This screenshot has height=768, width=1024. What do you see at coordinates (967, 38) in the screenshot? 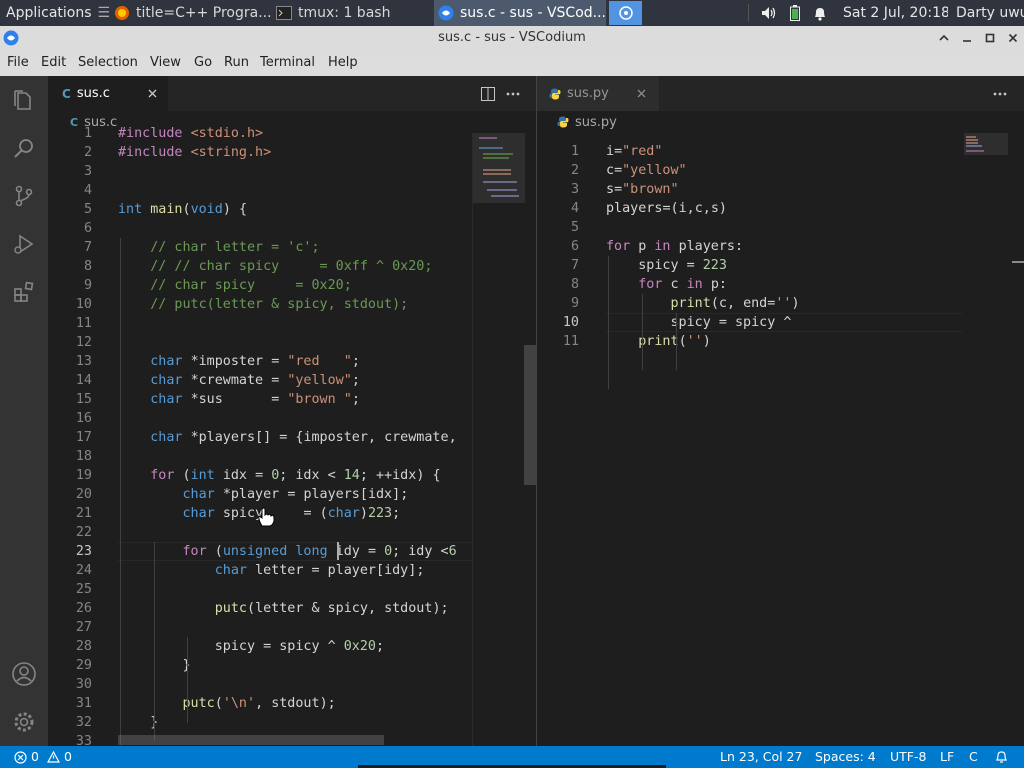
I see `window-minimize-button` at bounding box center [967, 38].